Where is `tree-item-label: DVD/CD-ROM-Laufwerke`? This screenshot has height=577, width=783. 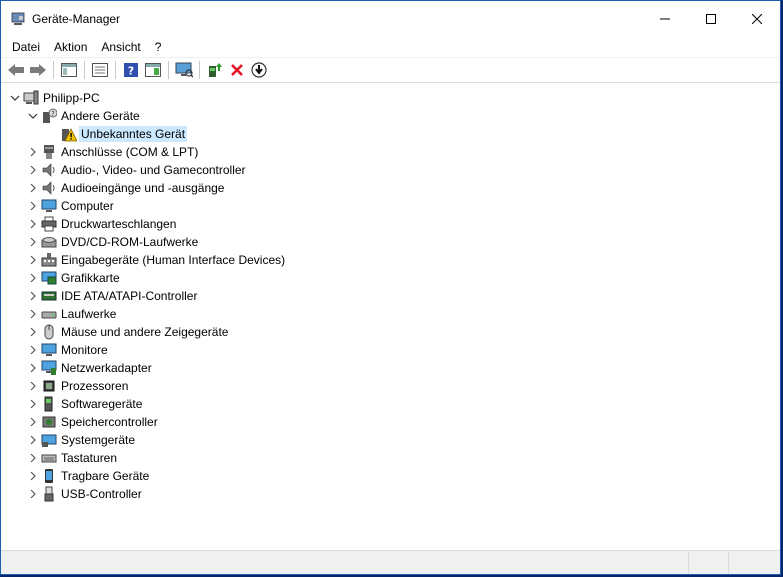
tree-item-label: DVD/CD-ROM-Laufwerke is located at coordinates (130, 242).